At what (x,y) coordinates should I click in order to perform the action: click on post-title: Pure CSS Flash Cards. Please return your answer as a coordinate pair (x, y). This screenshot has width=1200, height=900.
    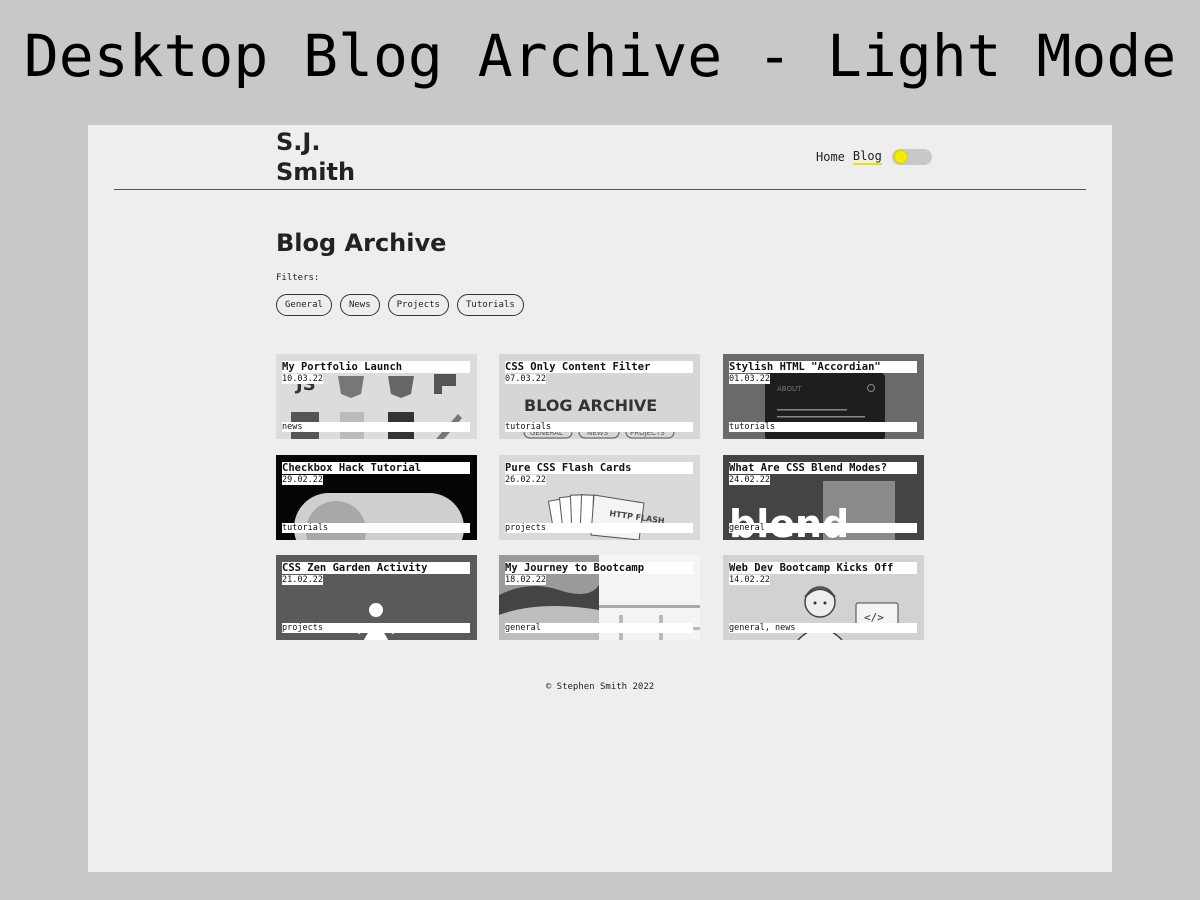
    Looking at the image, I should click on (599, 468).